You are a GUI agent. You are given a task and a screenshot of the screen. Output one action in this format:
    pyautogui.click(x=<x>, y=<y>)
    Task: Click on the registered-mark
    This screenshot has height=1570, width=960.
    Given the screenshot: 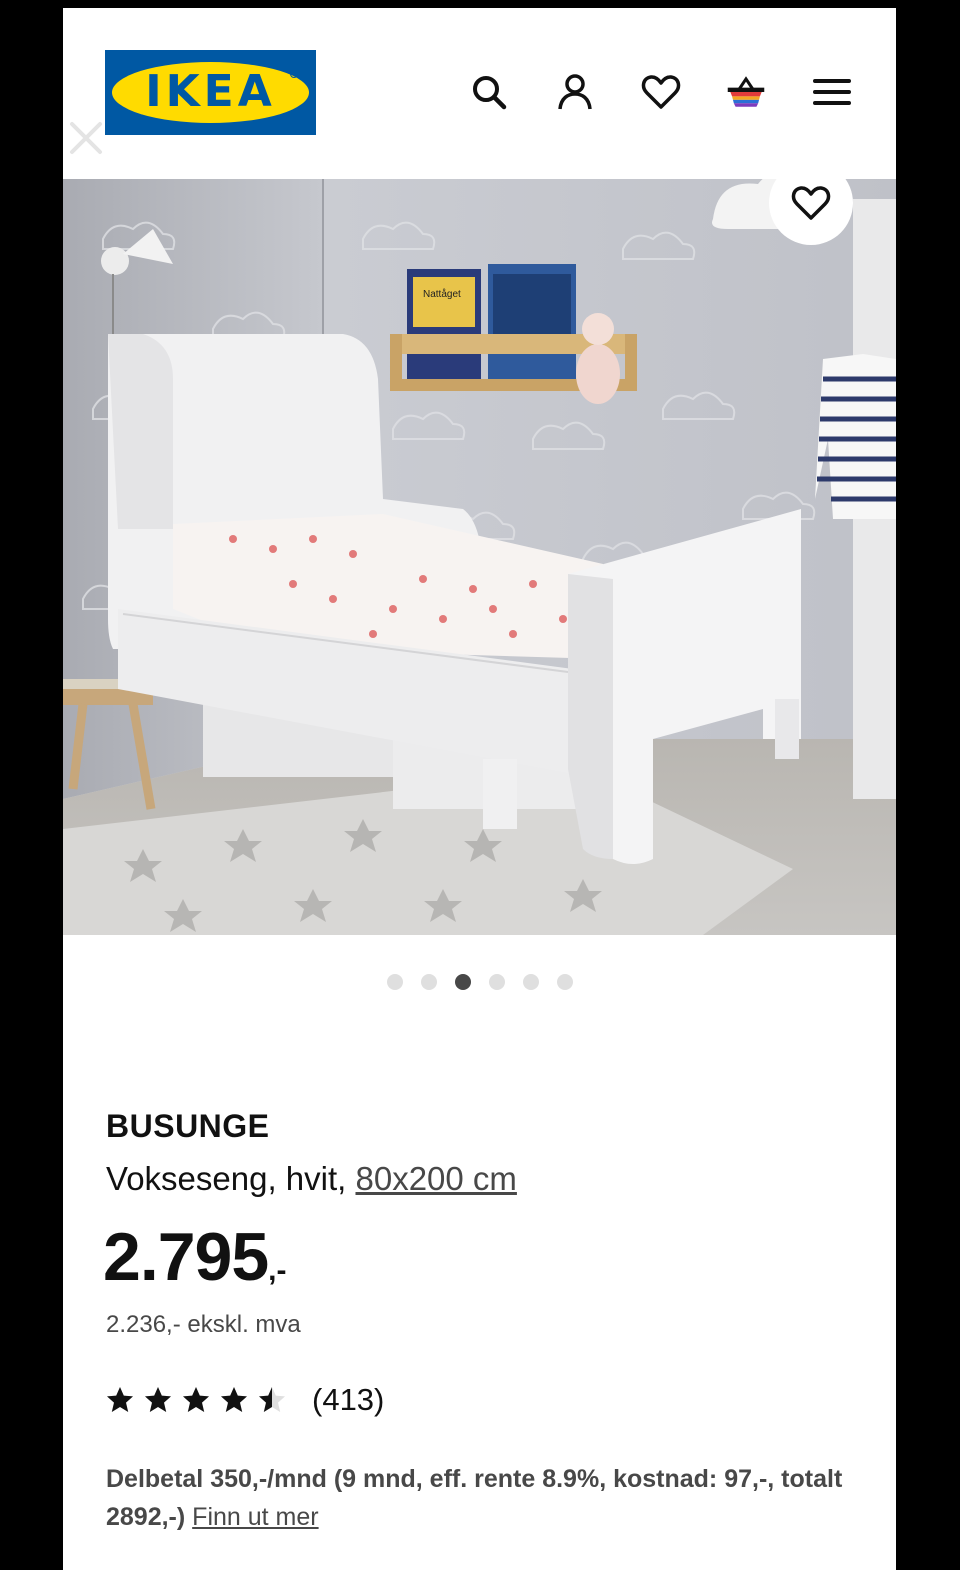 What is the action you would take?
    pyautogui.click(x=294, y=74)
    